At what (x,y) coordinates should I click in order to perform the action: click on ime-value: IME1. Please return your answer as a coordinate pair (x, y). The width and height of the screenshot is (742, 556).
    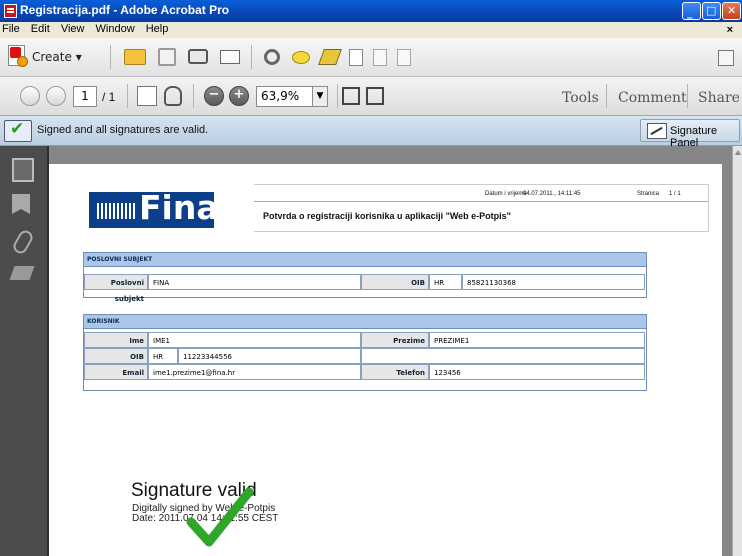
    Looking at the image, I should click on (254, 340).